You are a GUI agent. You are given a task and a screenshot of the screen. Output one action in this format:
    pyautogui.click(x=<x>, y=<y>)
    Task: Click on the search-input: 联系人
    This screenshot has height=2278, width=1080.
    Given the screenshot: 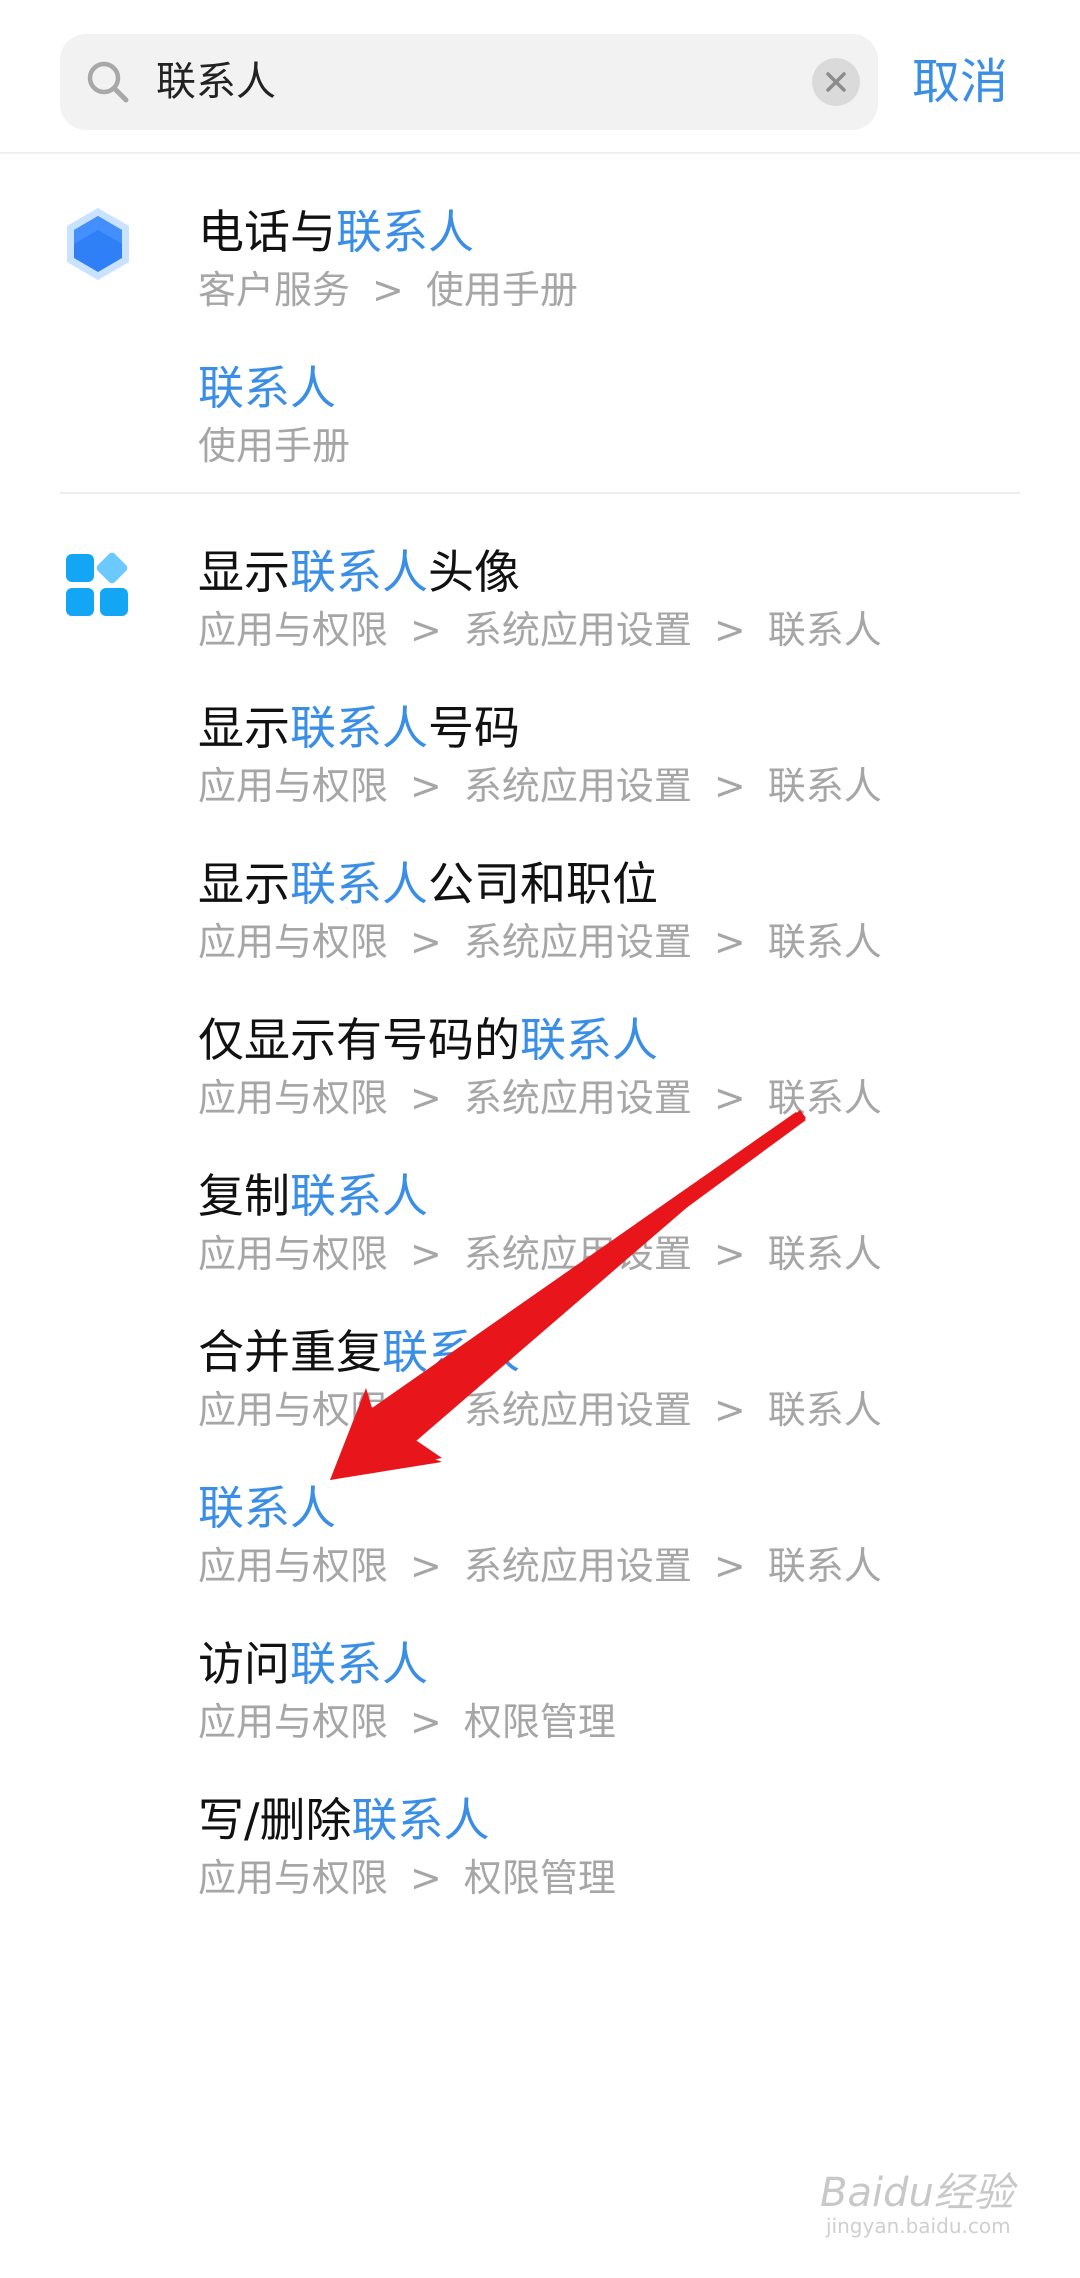 What is the action you would take?
    pyautogui.click(x=216, y=82)
    